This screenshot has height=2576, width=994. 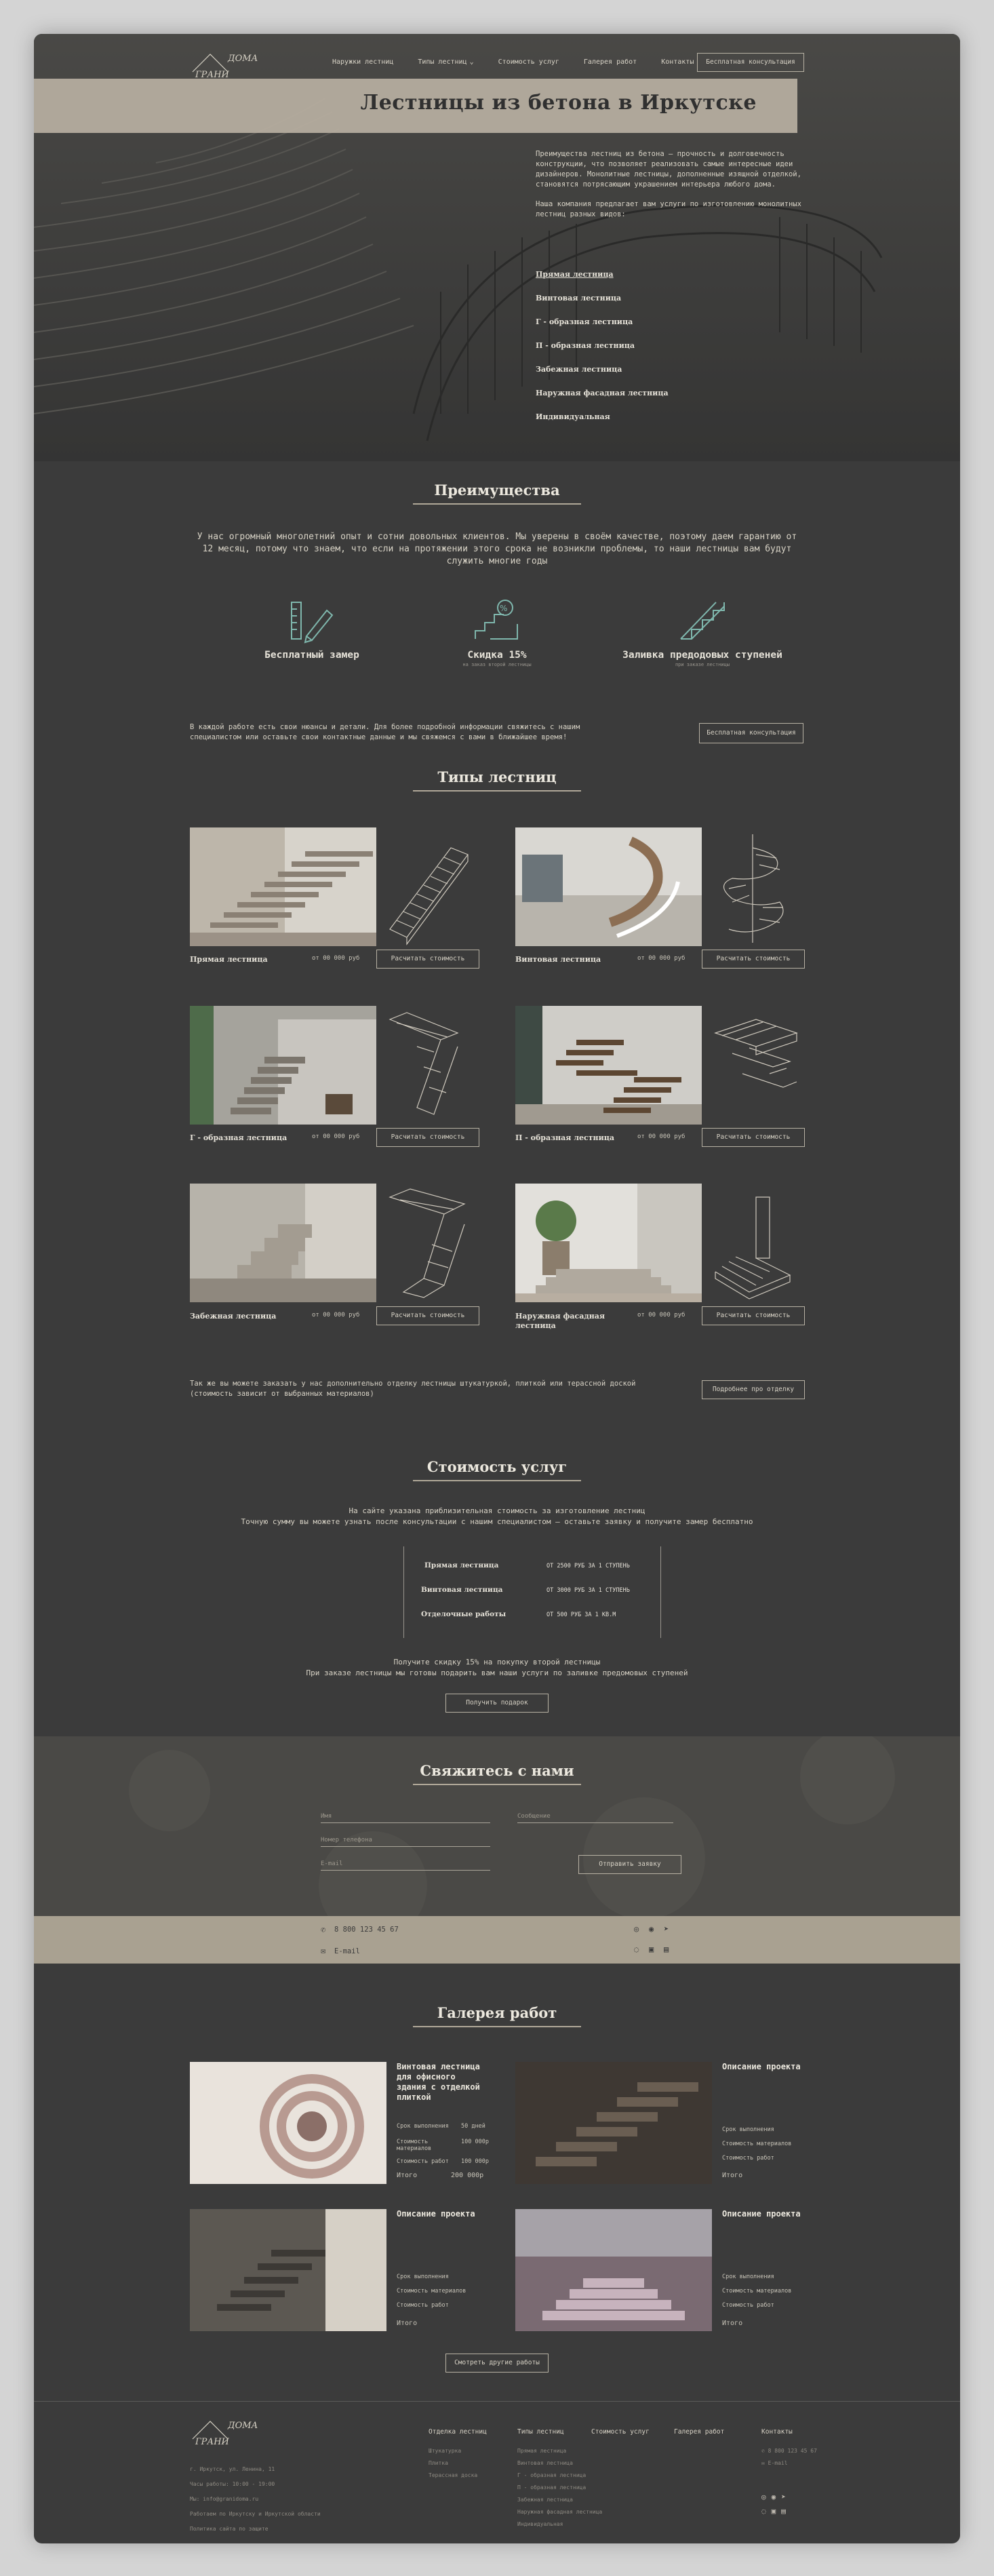 I want to click on footer-phone: ✆ 8 800 123 45 67, so click(x=789, y=2454).